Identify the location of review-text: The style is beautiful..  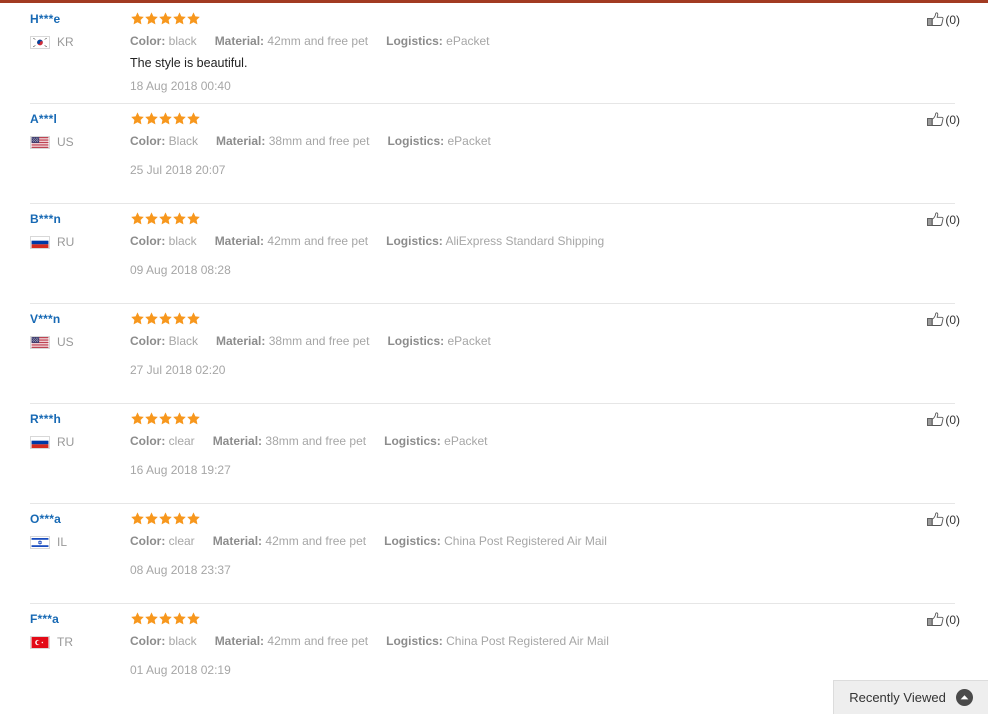
(189, 63).